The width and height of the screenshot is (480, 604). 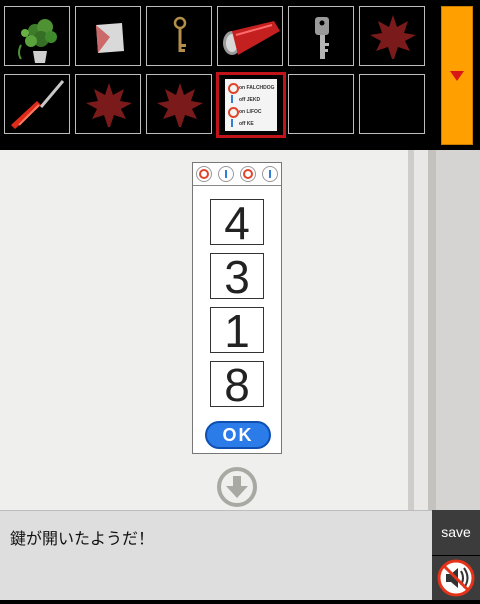 I want to click on inventory-slot-10: on FALCHDOG off JEKD on LIFOC off KE, so click(x=251, y=105).